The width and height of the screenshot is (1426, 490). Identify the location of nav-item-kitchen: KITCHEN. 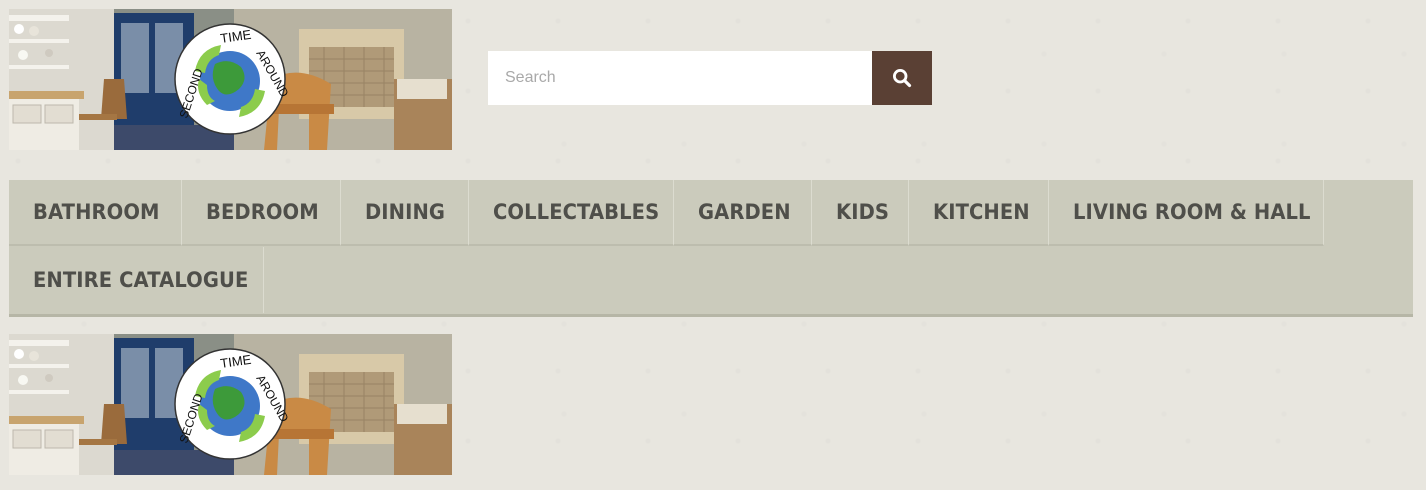
(979, 213).